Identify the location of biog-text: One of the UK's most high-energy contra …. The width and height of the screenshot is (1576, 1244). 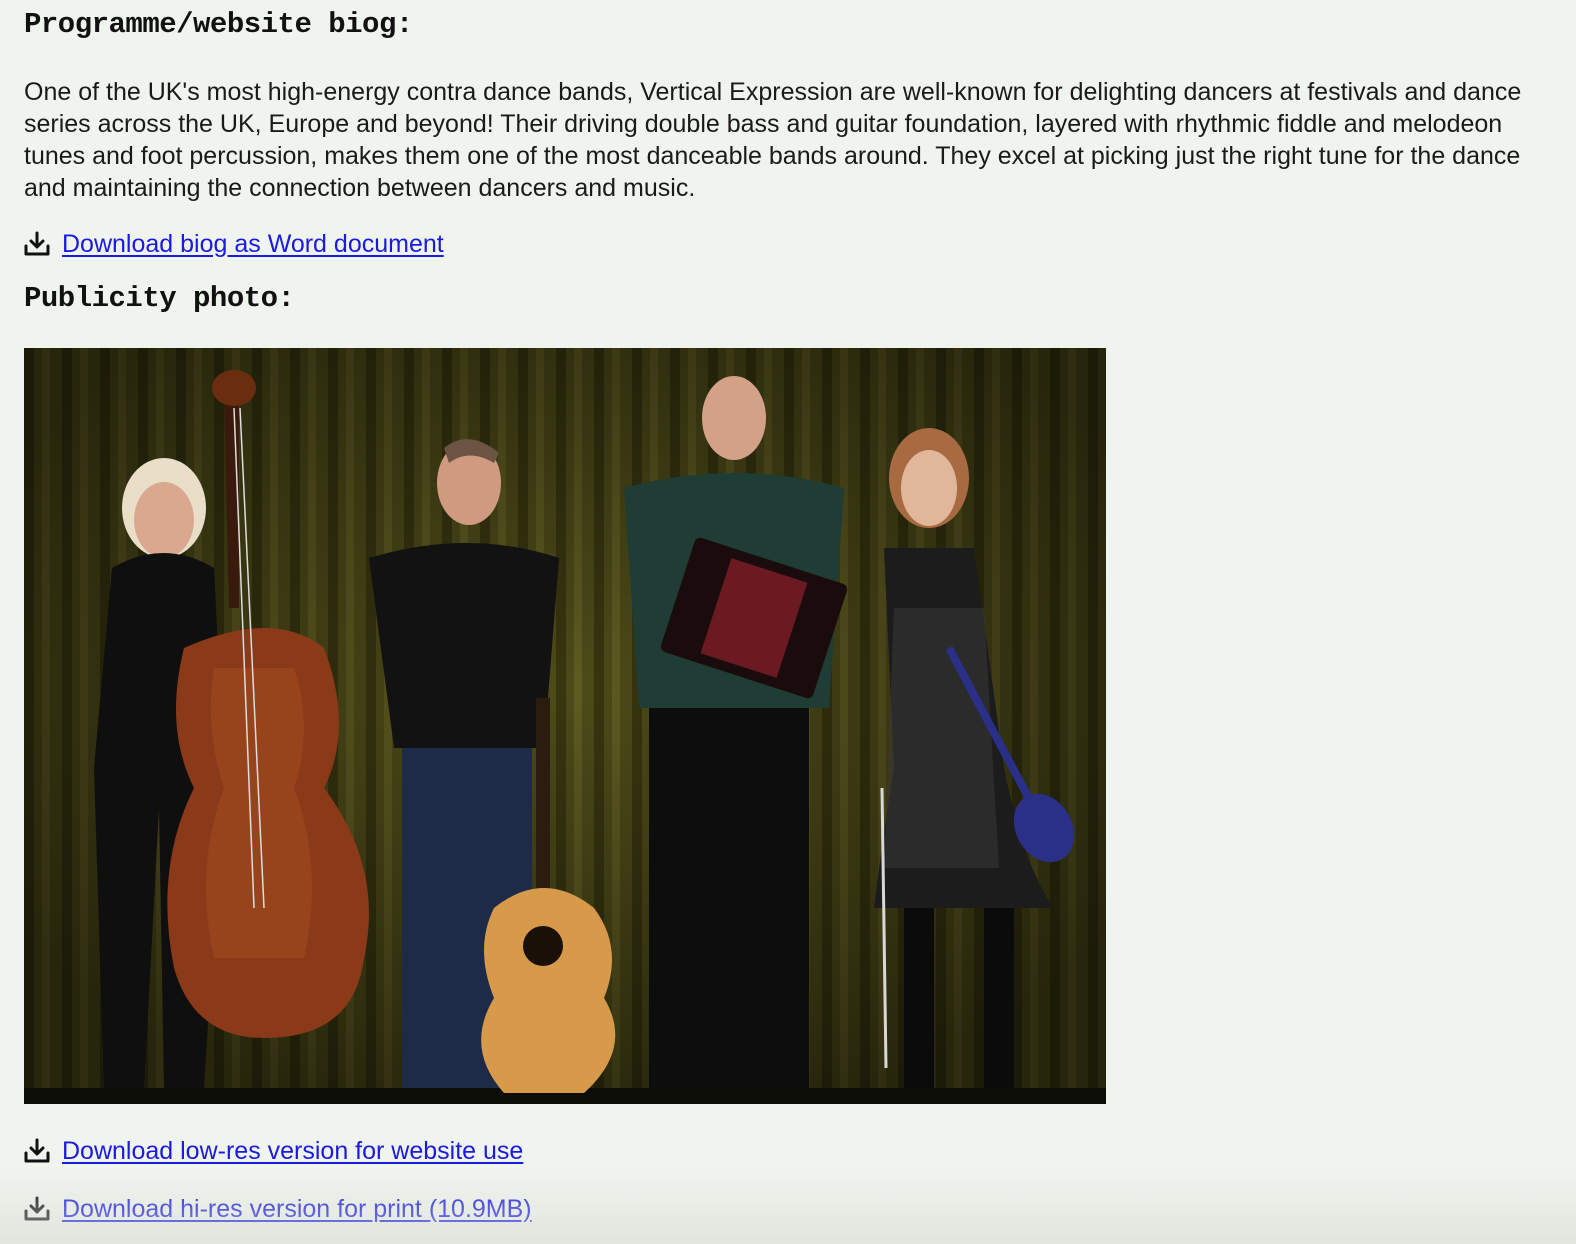
(773, 140).